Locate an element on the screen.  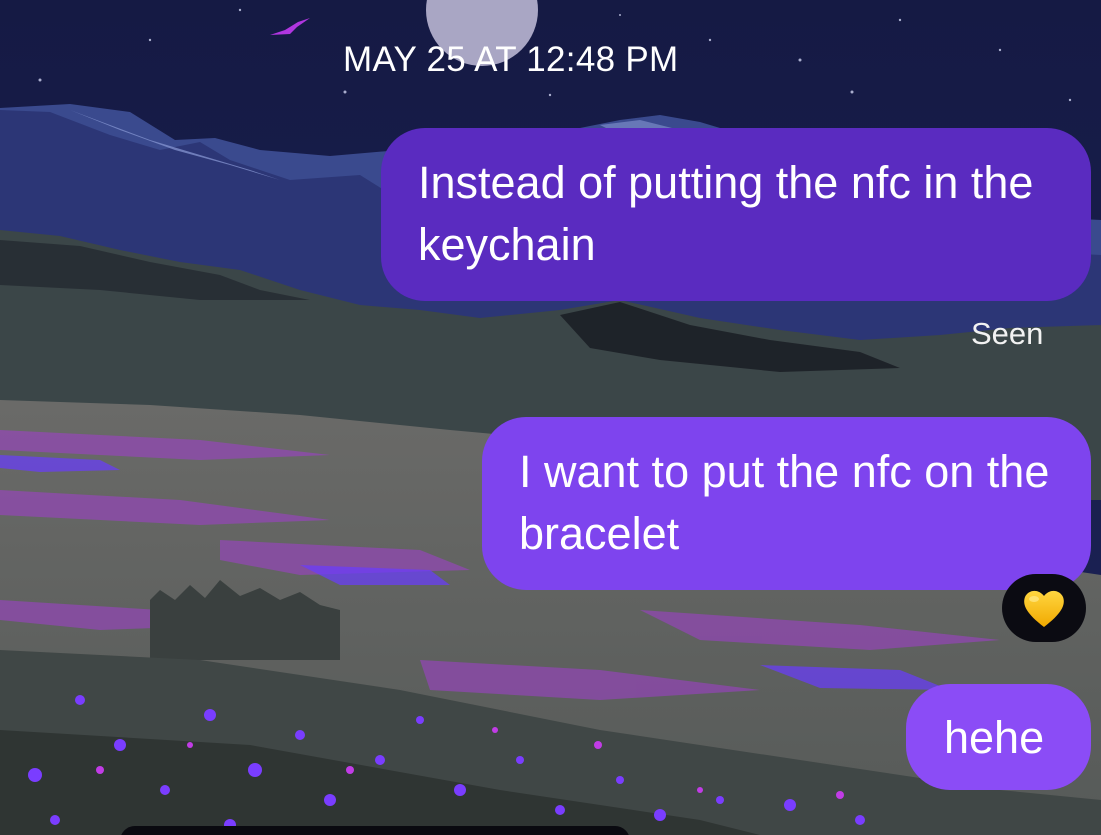
message-input-bar is located at coordinates (375, 830).